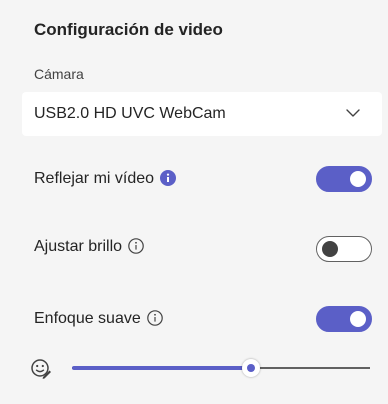 The height and width of the screenshot is (404, 388). What do you see at coordinates (130, 113) in the screenshot?
I see `camera-selected-value: USB2.0 HD UVC WebCam` at bounding box center [130, 113].